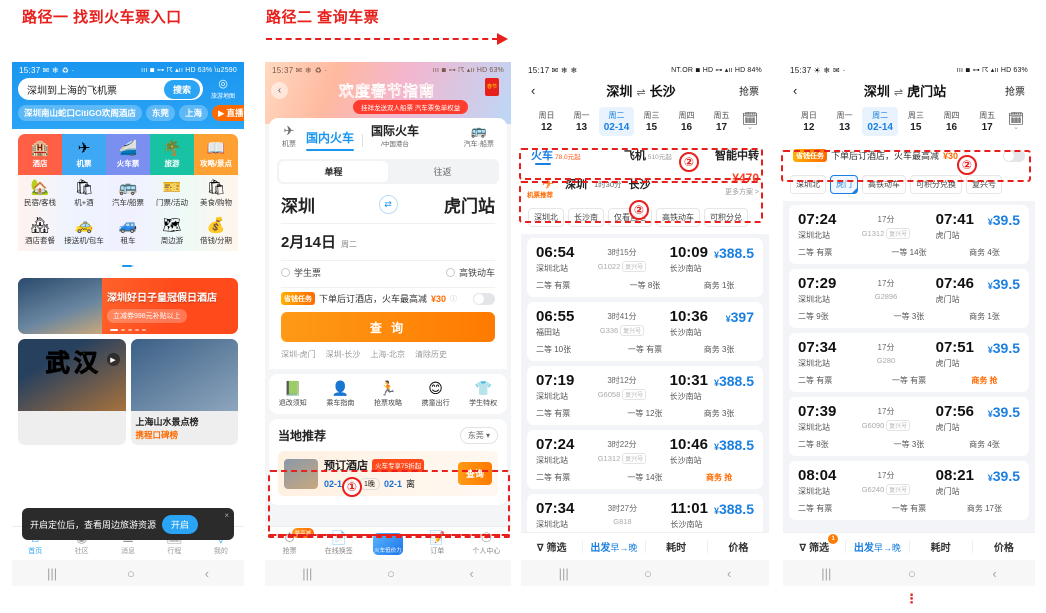 Image resolution: width=1046 pixels, height=613 pixels. I want to click on hot-chip-0: 深圳南山蛇口CitiGO欢阁酒店, so click(80, 113).